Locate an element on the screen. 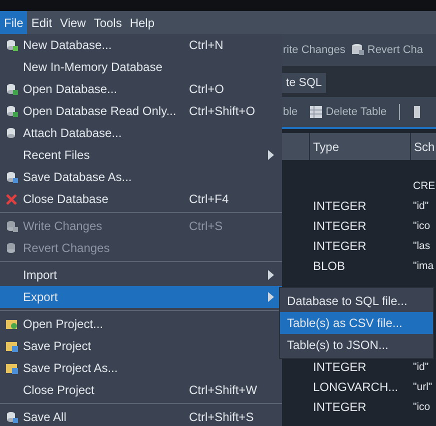  menu-title: Edit is located at coordinates (41, 22).